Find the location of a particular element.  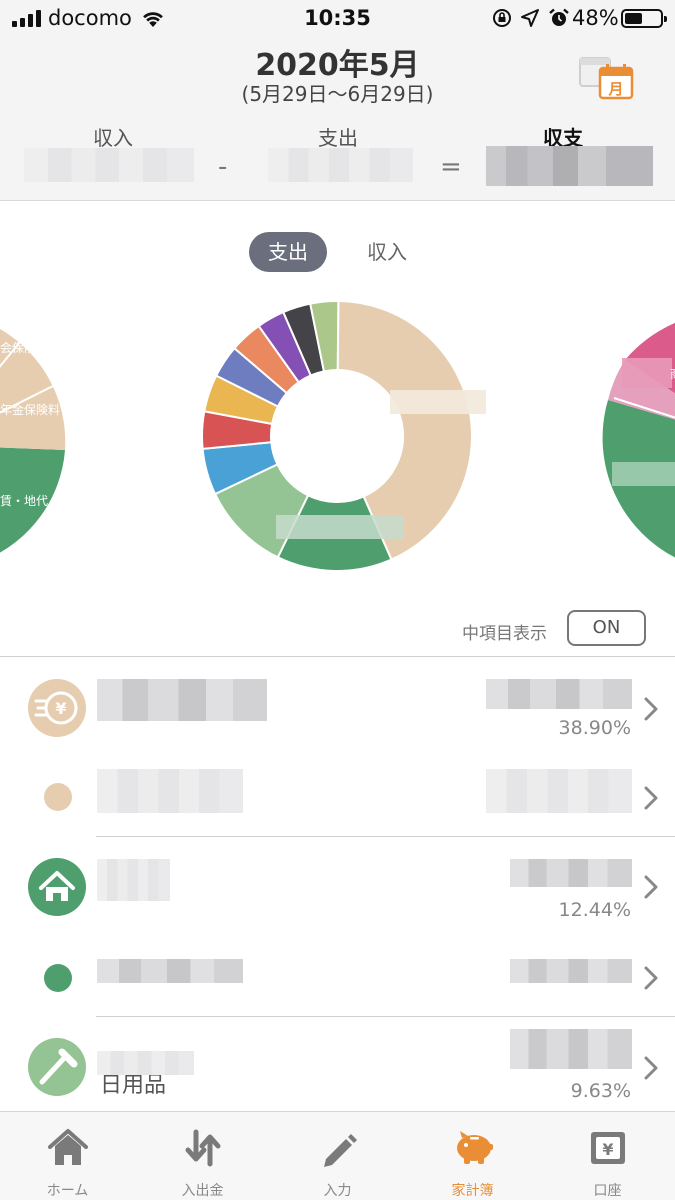

minus-sign: - is located at coordinates (223, 167).